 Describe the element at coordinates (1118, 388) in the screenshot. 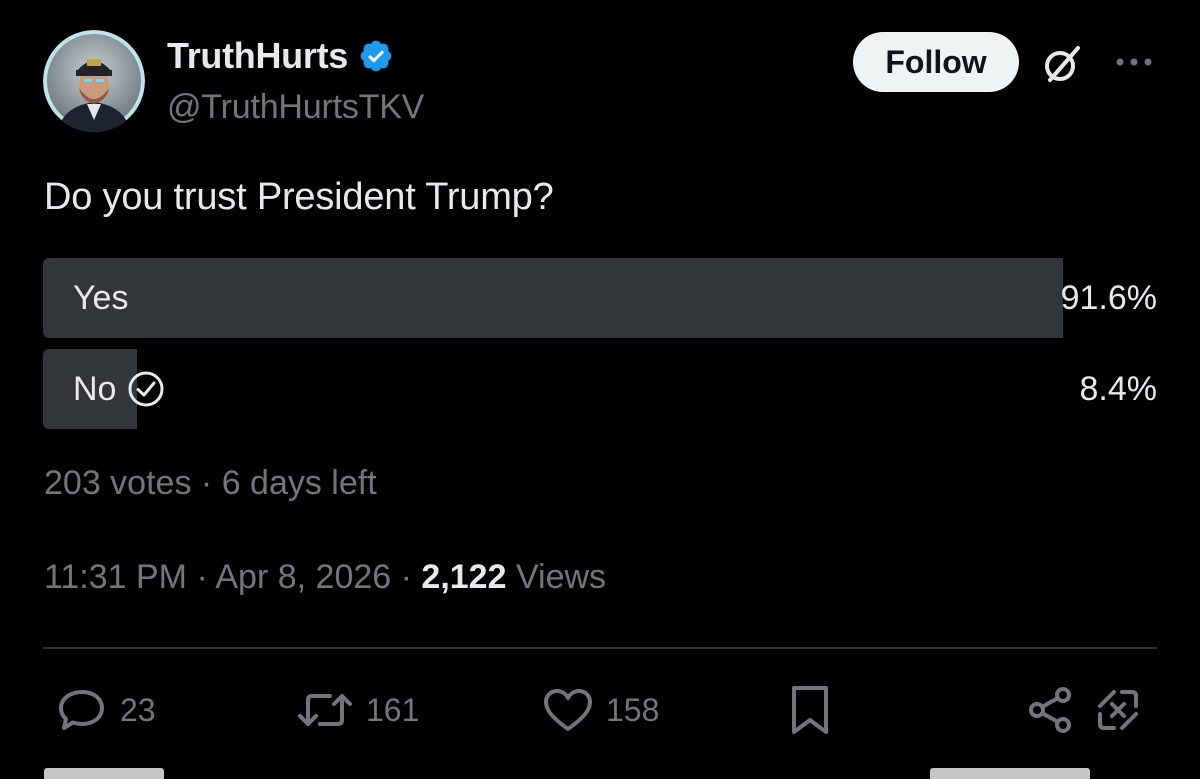

I see `poll-option-no-percent: 8.4%` at that location.